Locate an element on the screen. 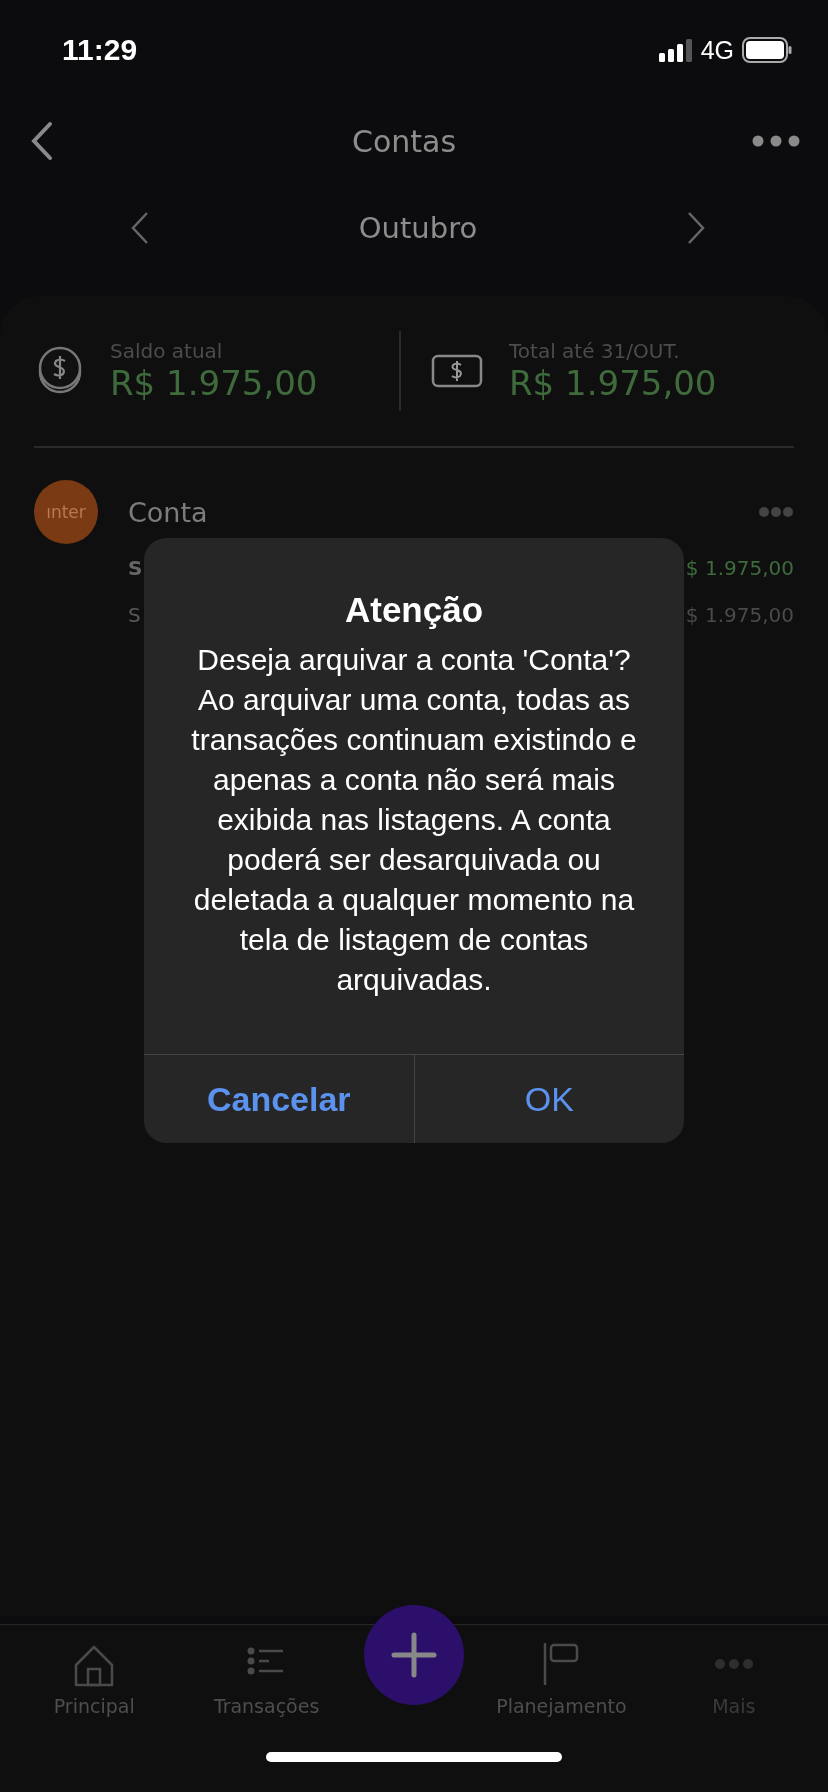  previous-month-icon is located at coordinates (140, 228).